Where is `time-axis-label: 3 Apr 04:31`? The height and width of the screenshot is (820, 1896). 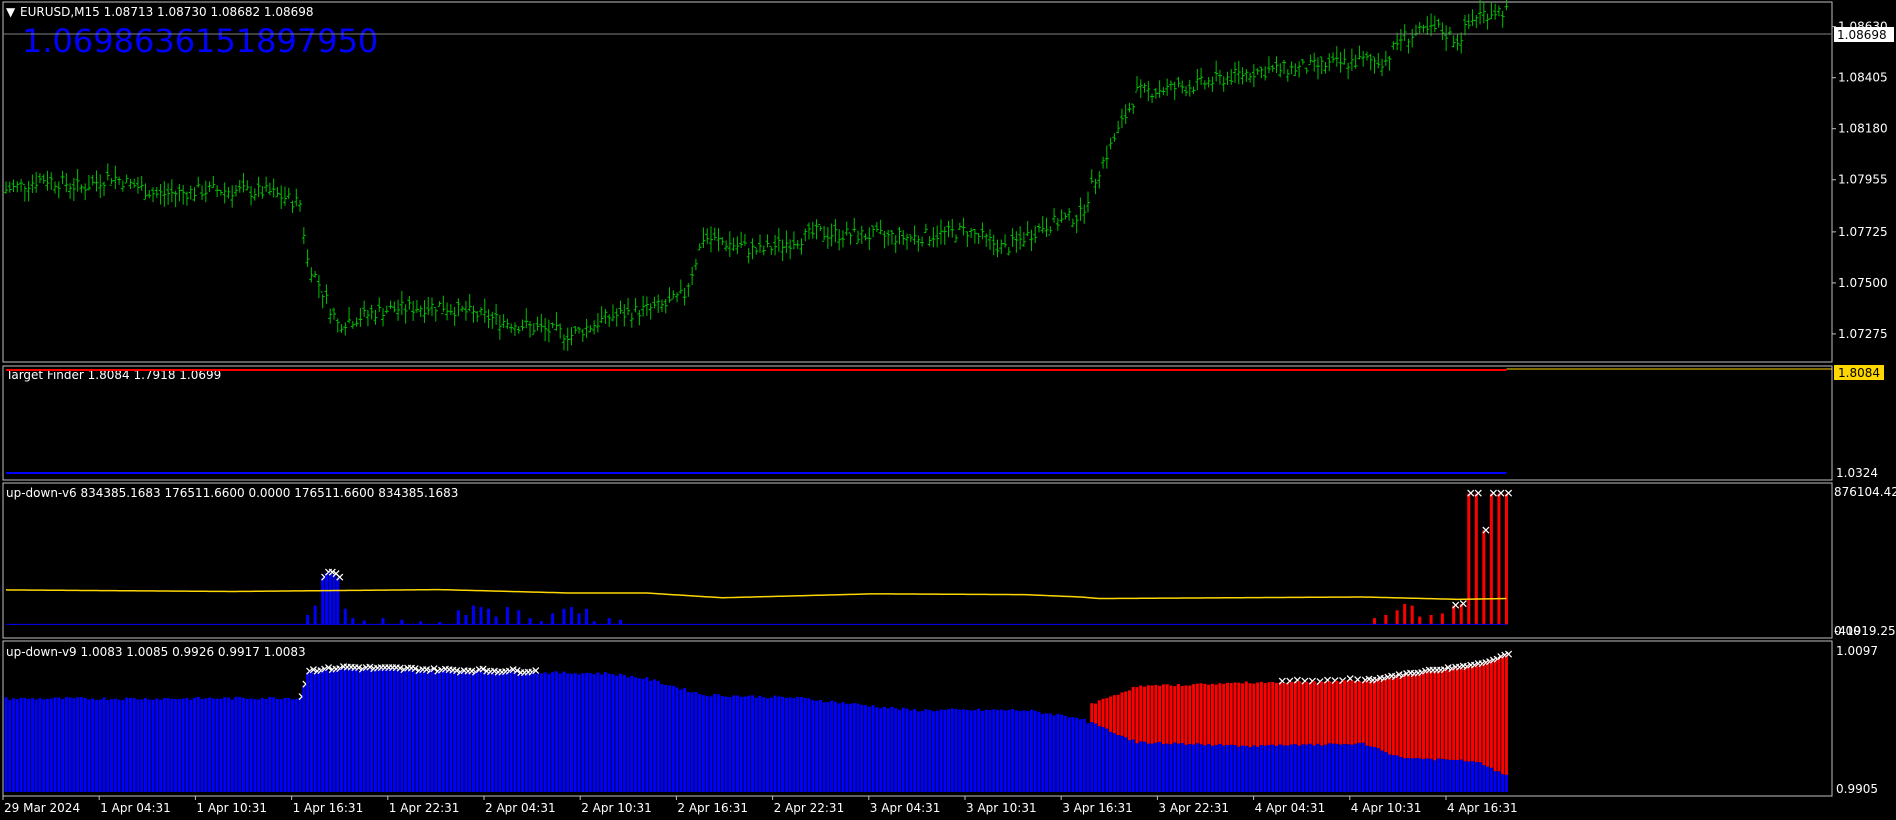
time-axis-label: 3 Apr 04:31 is located at coordinates (905, 808).